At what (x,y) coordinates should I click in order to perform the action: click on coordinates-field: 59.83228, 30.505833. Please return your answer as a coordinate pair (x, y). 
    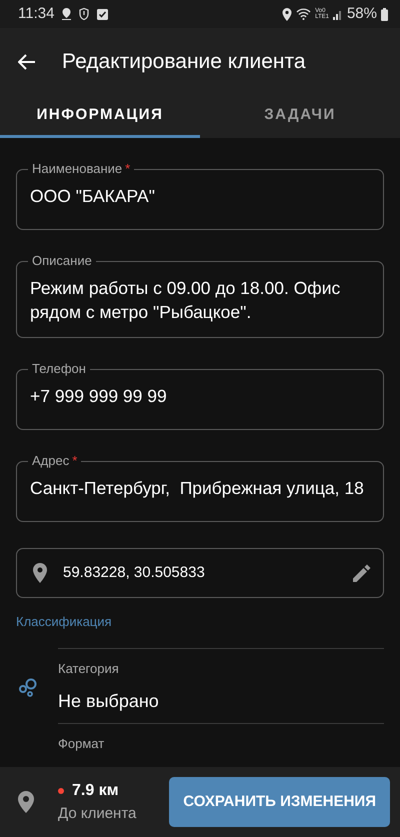
    Looking at the image, I should click on (200, 573).